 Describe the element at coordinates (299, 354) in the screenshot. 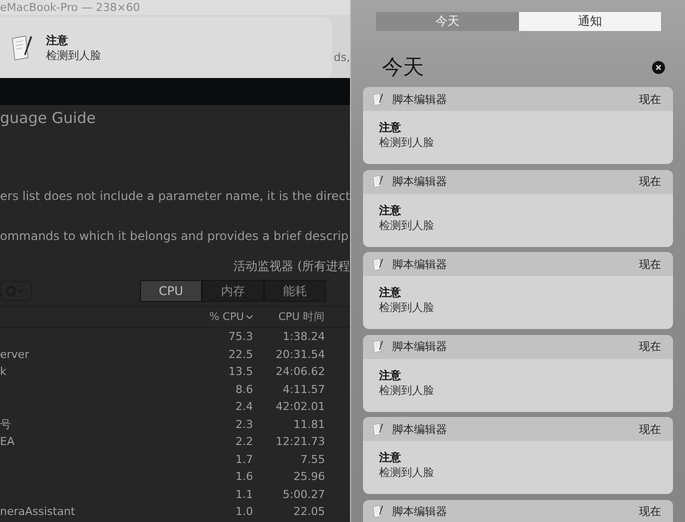

I see `cpu-time-cell-text: 20:31.54` at that location.